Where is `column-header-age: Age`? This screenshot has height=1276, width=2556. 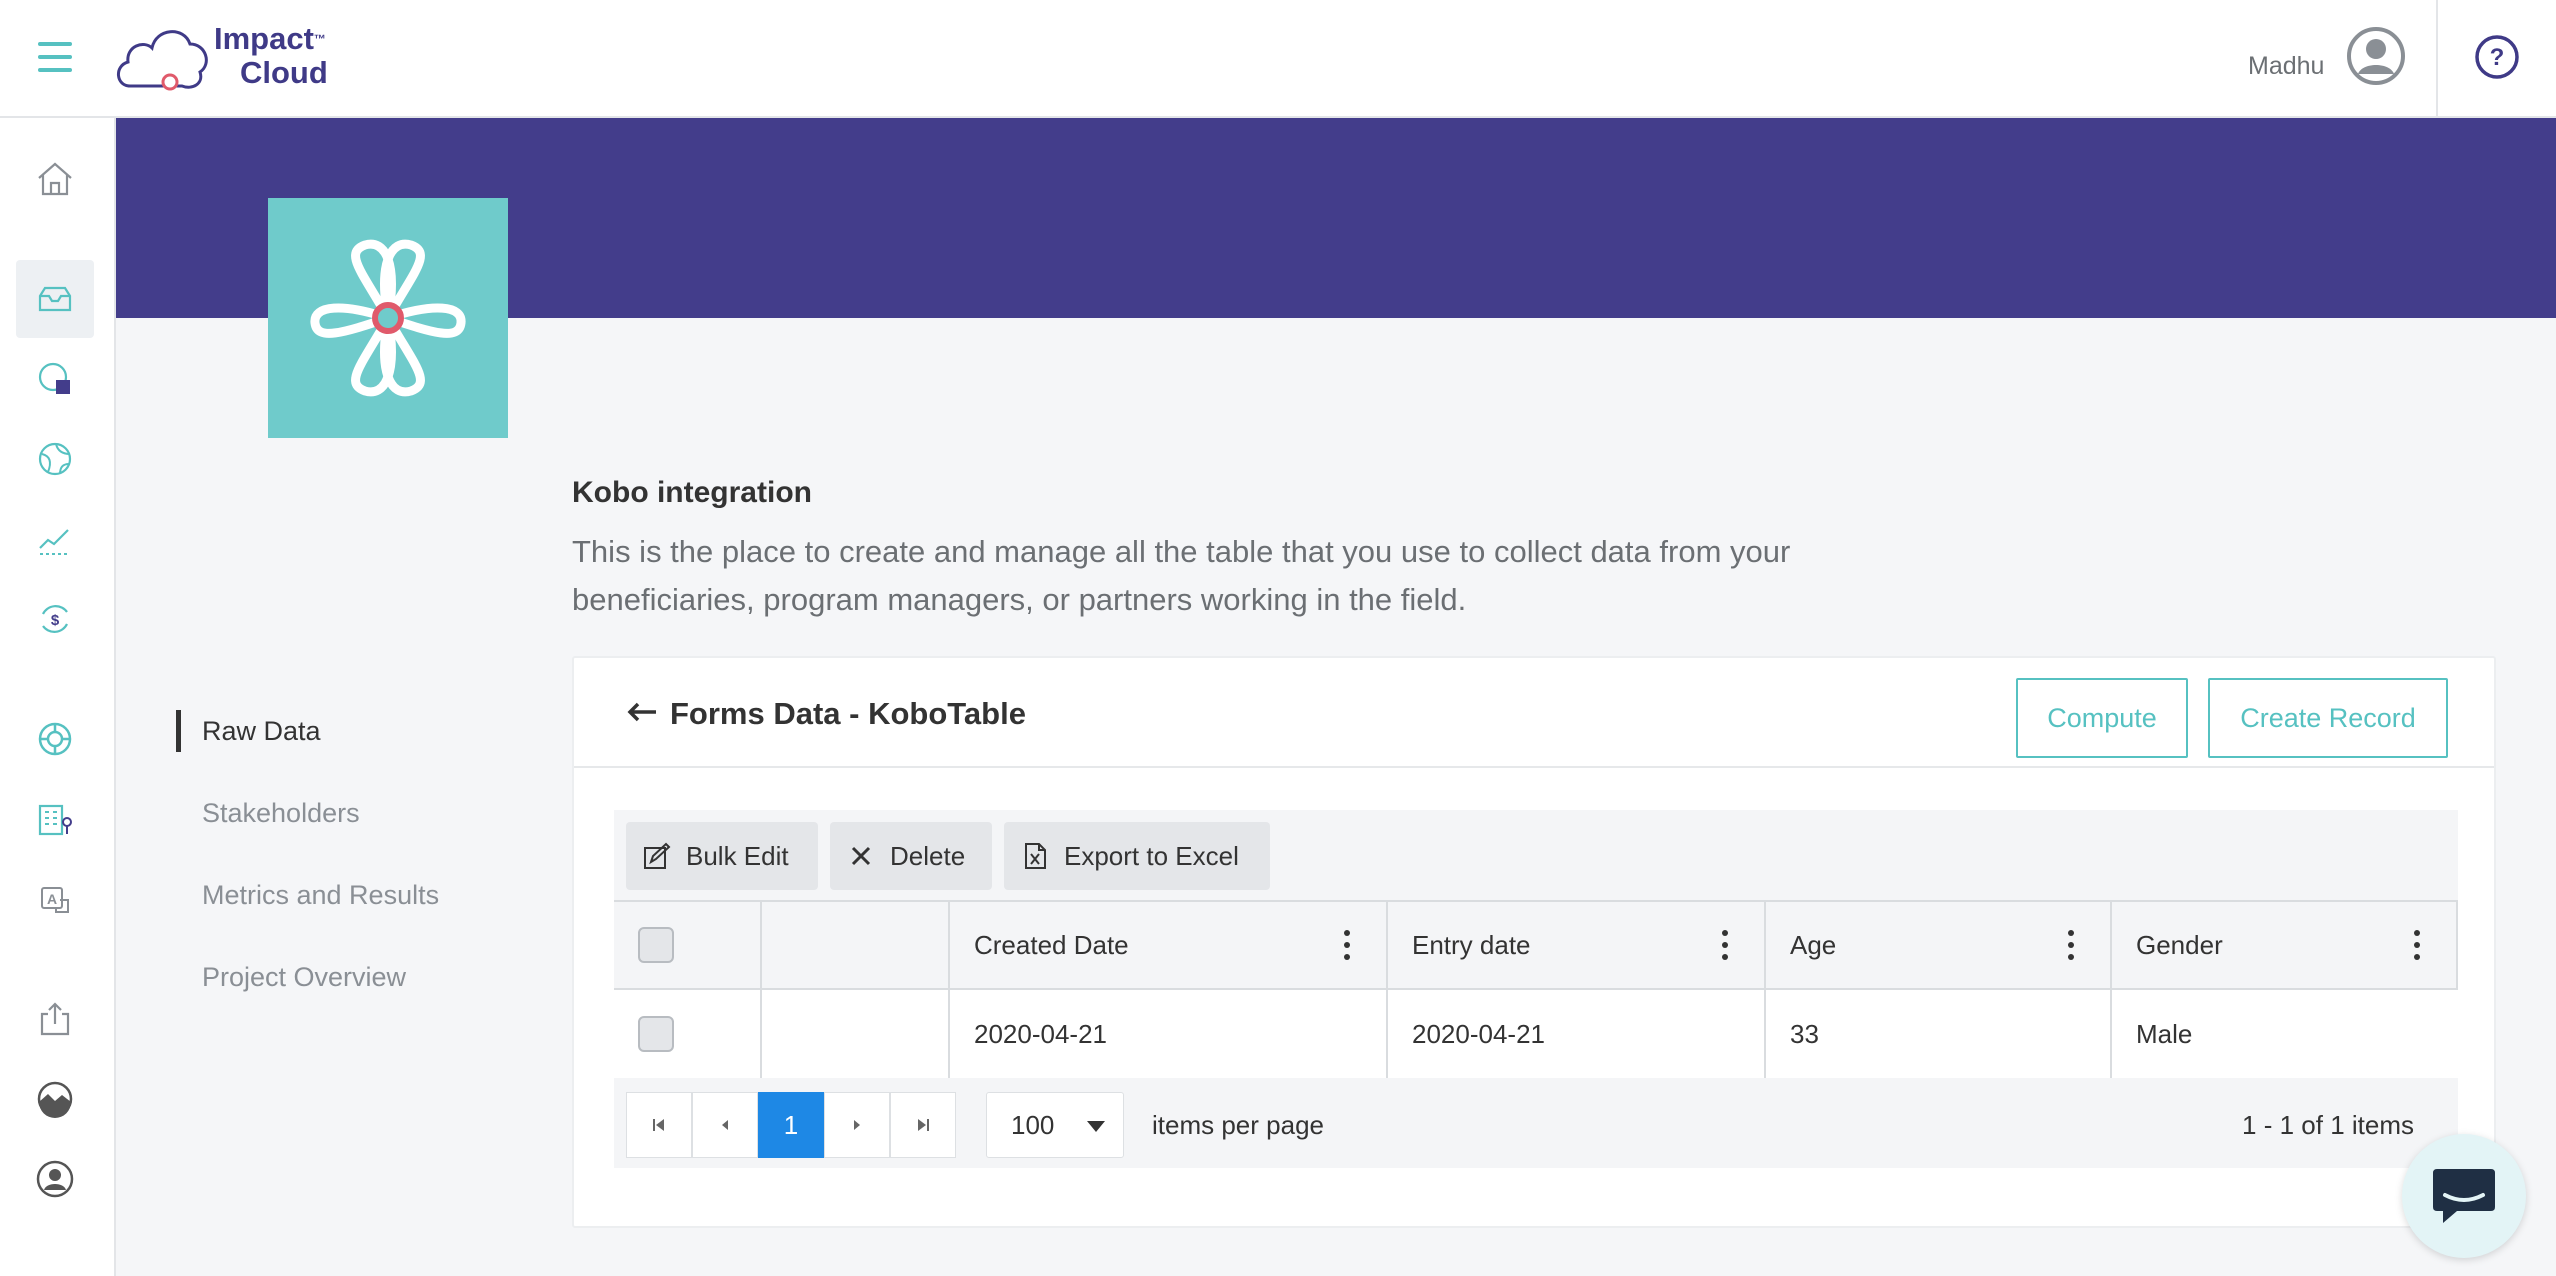
column-header-age: Age is located at coordinates (1937, 945).